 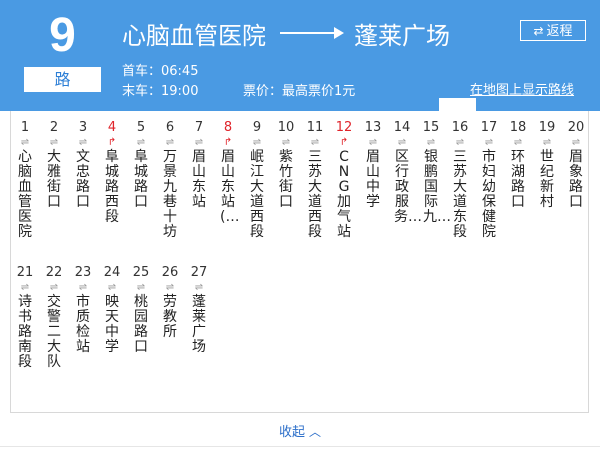 What do you see at coordinates (489, 127) in the screenshot?
I see `stop-number: 17` at bounding box center [489, 127].